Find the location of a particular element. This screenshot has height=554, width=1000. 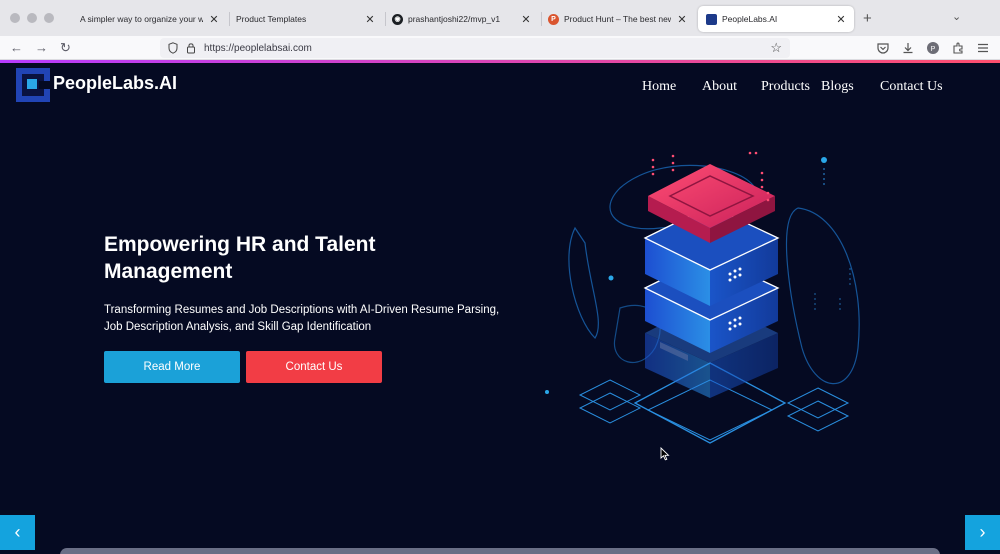

window-controls is located at coordinates (32, 18).